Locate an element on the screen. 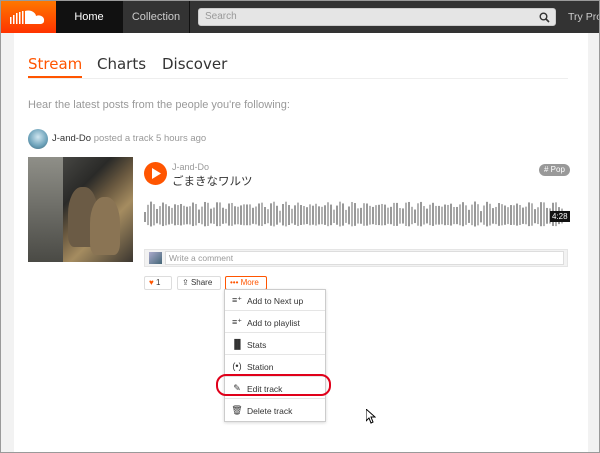 This screenshot has height=453, width=600. artwork-window is located at coordinates (45, 209).